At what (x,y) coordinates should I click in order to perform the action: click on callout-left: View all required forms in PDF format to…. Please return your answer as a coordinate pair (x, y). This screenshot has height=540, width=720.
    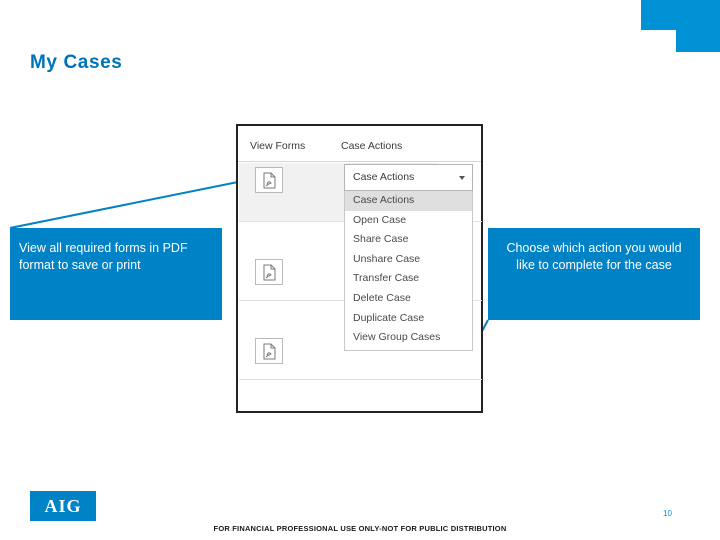
    Looking at the image, I should click on (116, 274).